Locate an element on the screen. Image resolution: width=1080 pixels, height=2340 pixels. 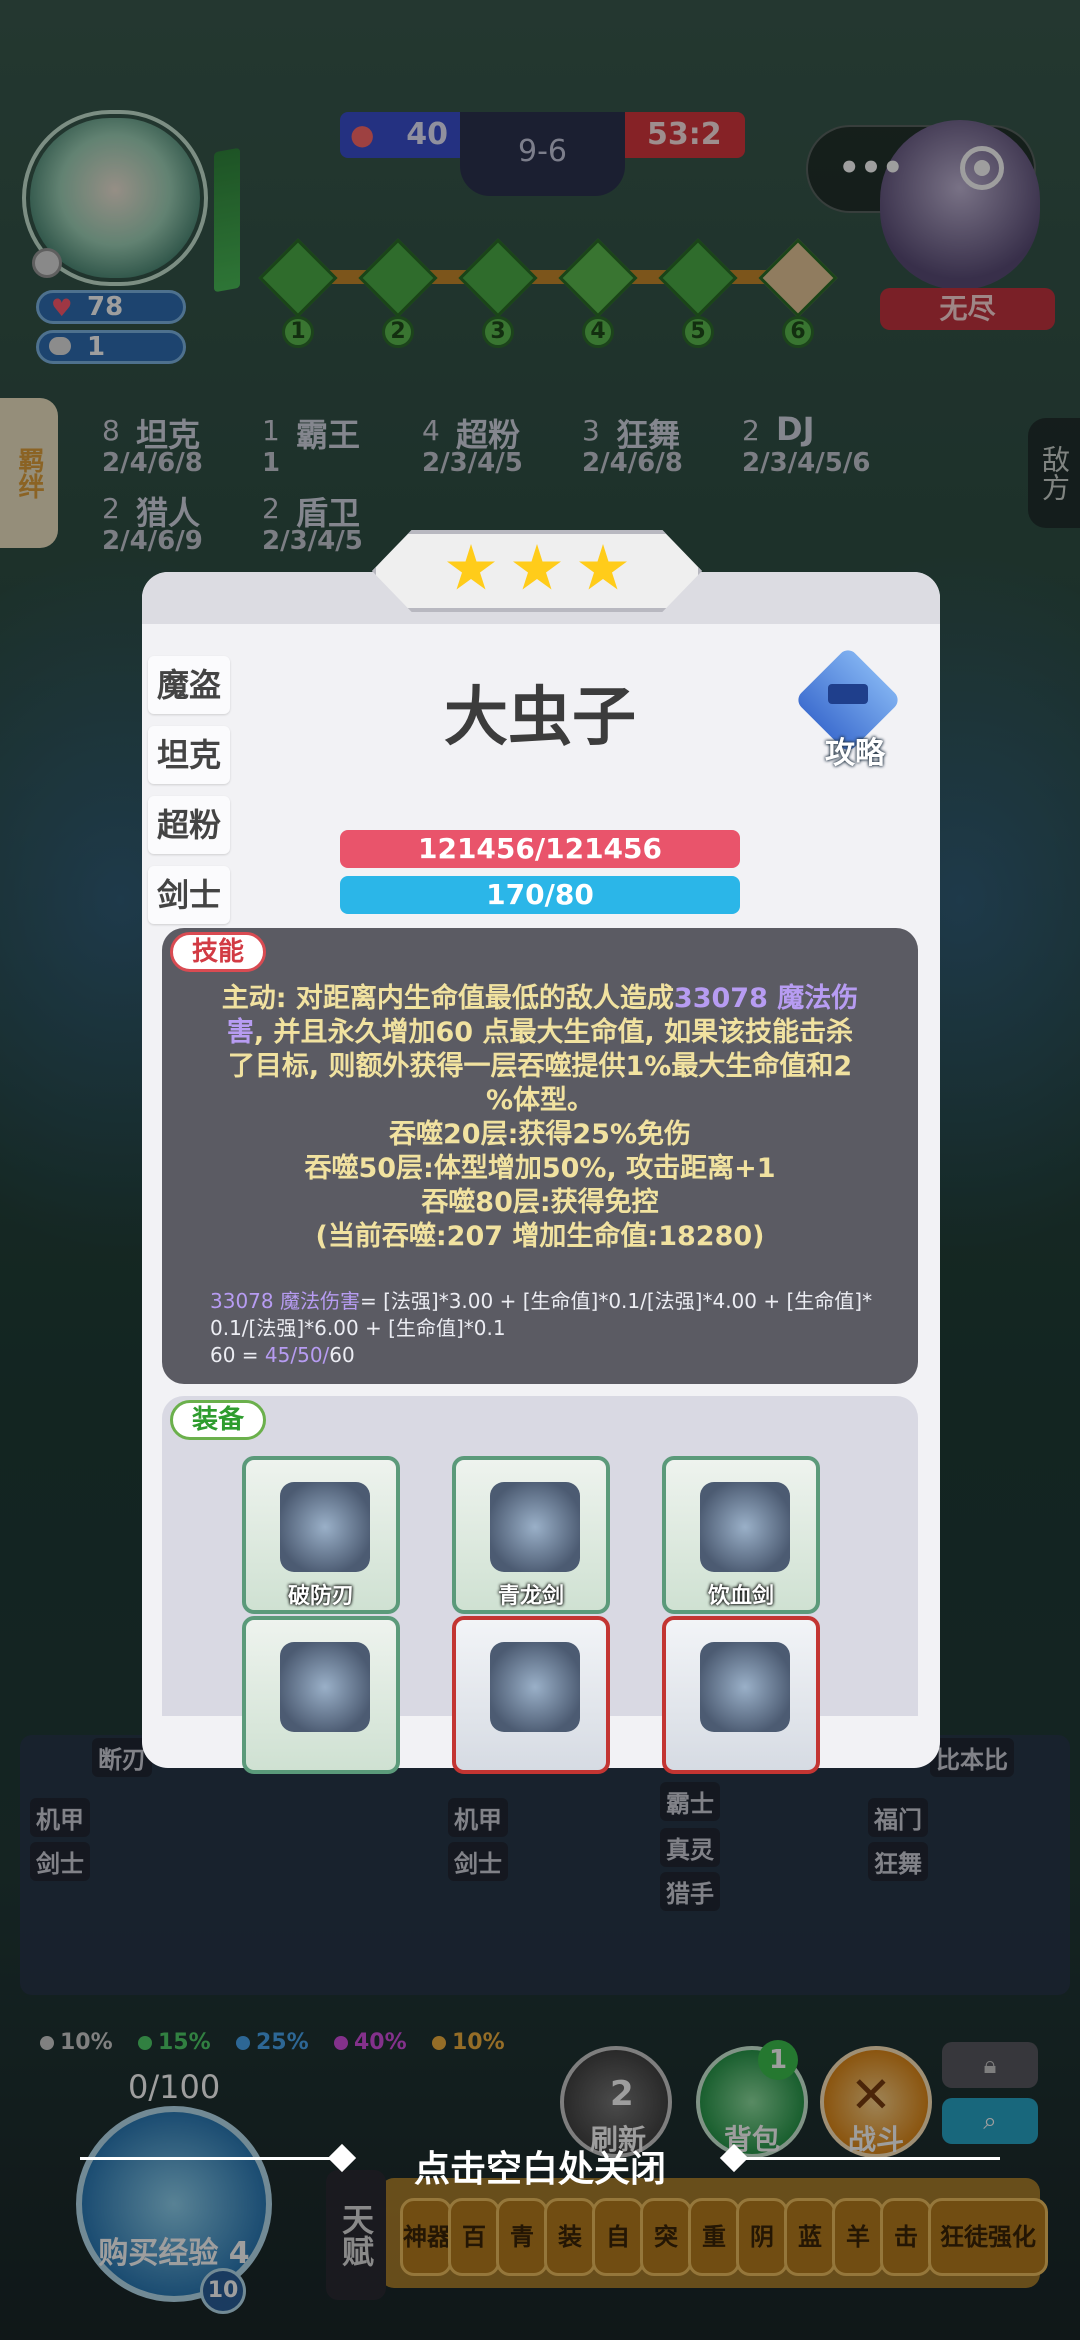
guide-button: 攻略 is located at coordinates (852, 708).